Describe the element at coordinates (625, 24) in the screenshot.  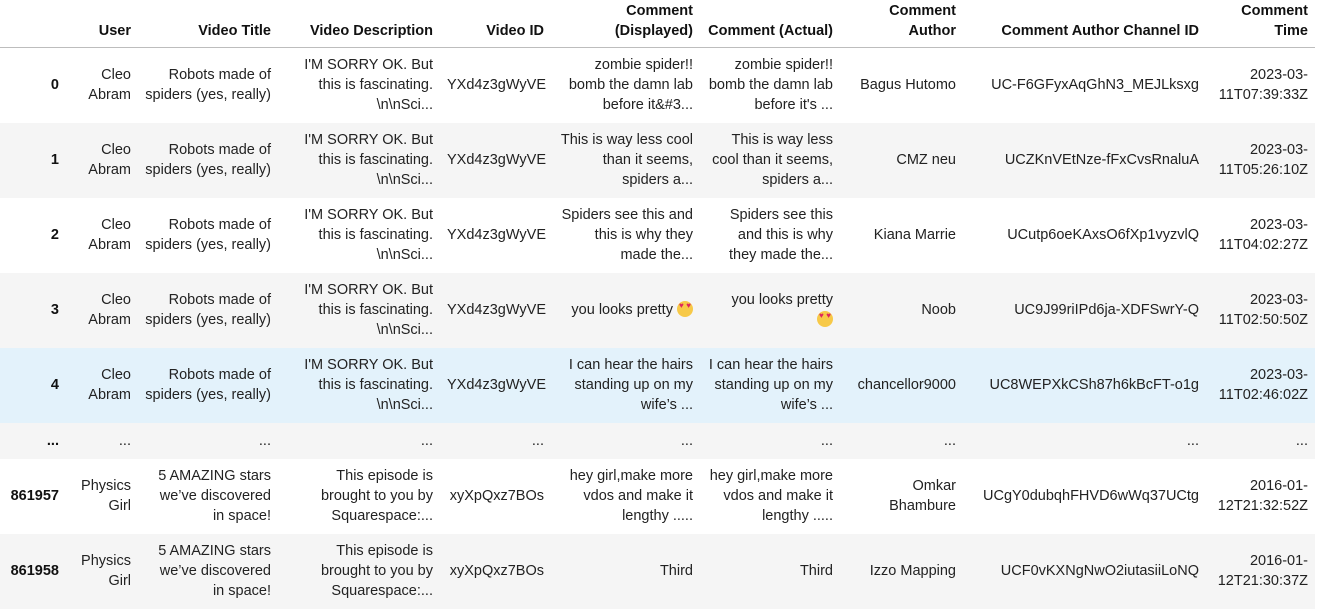
I see `column-header-comment-displayed: Comment (Displayed)` at that location.